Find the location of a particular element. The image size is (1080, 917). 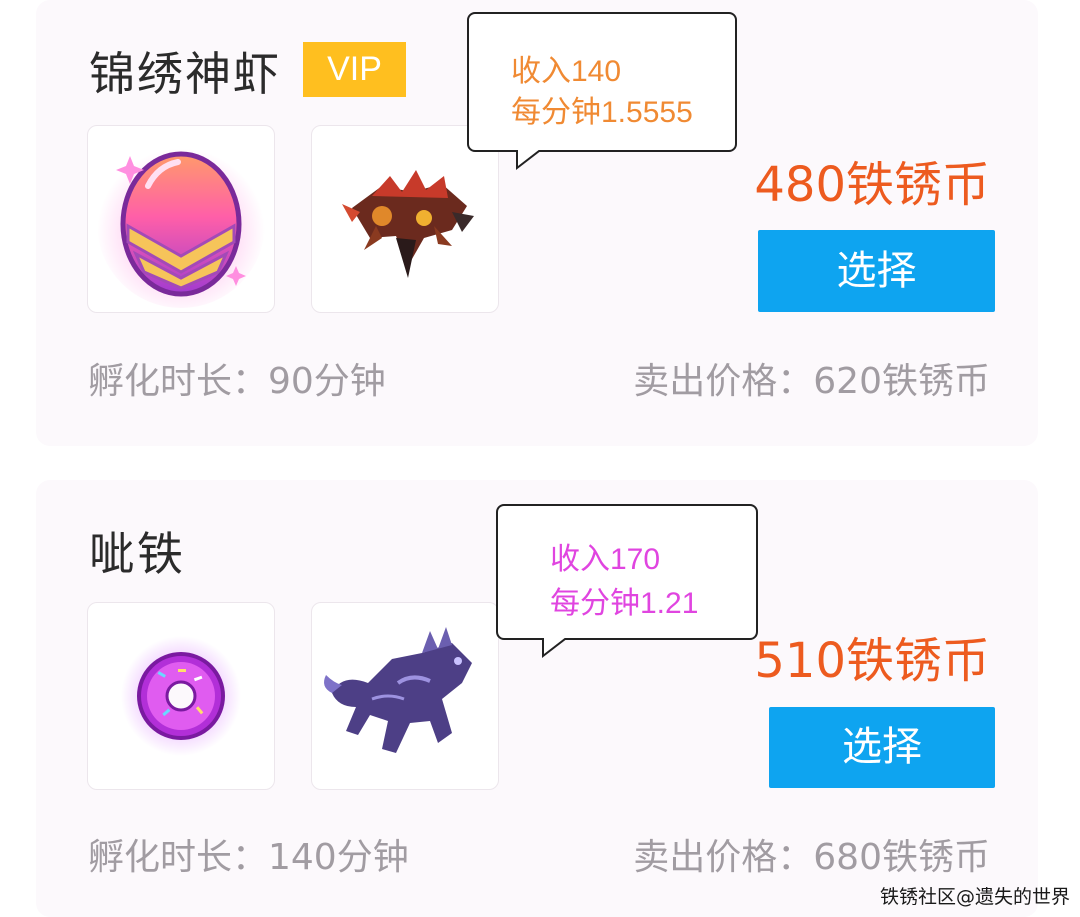

pink-gold-egg-icon is located at coordinates (181, 224).